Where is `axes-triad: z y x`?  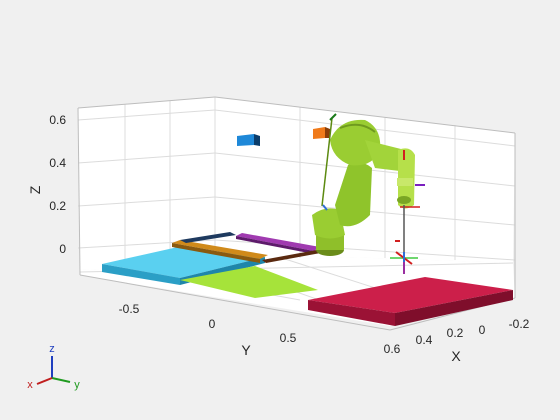 axes-triad: z y x is located at coordinates (53, 367).